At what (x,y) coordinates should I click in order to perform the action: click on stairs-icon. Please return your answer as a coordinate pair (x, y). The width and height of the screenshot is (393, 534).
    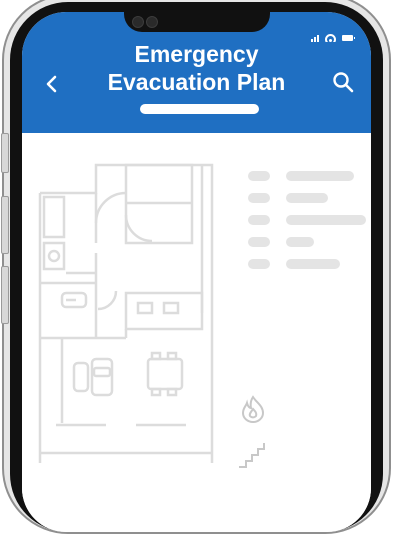
    Looking at the image, I should click on (253, 454).